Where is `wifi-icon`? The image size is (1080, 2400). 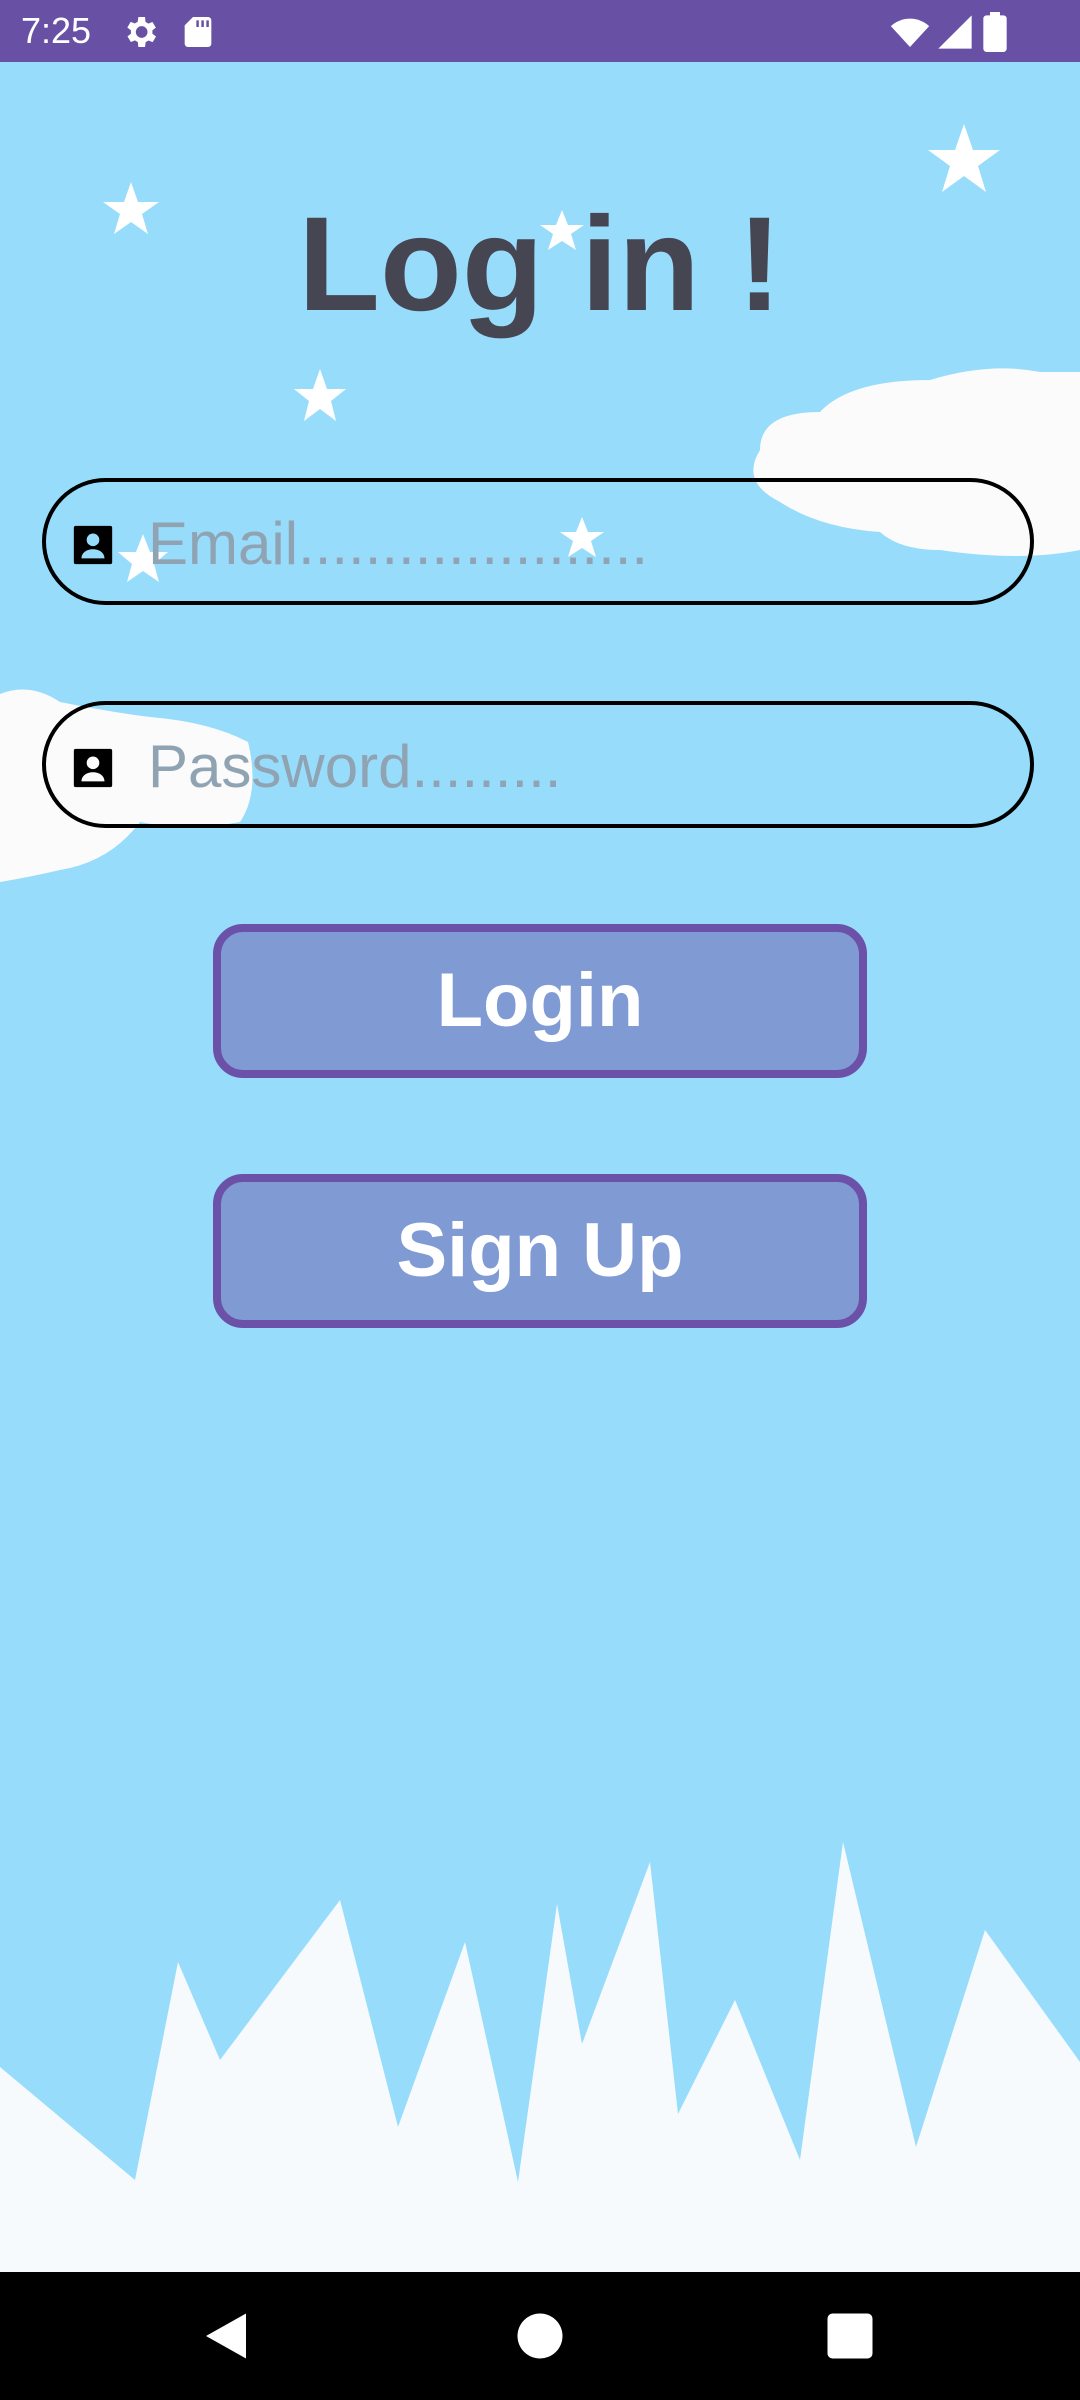
wifi-icon is located at coordinates (910, 32).